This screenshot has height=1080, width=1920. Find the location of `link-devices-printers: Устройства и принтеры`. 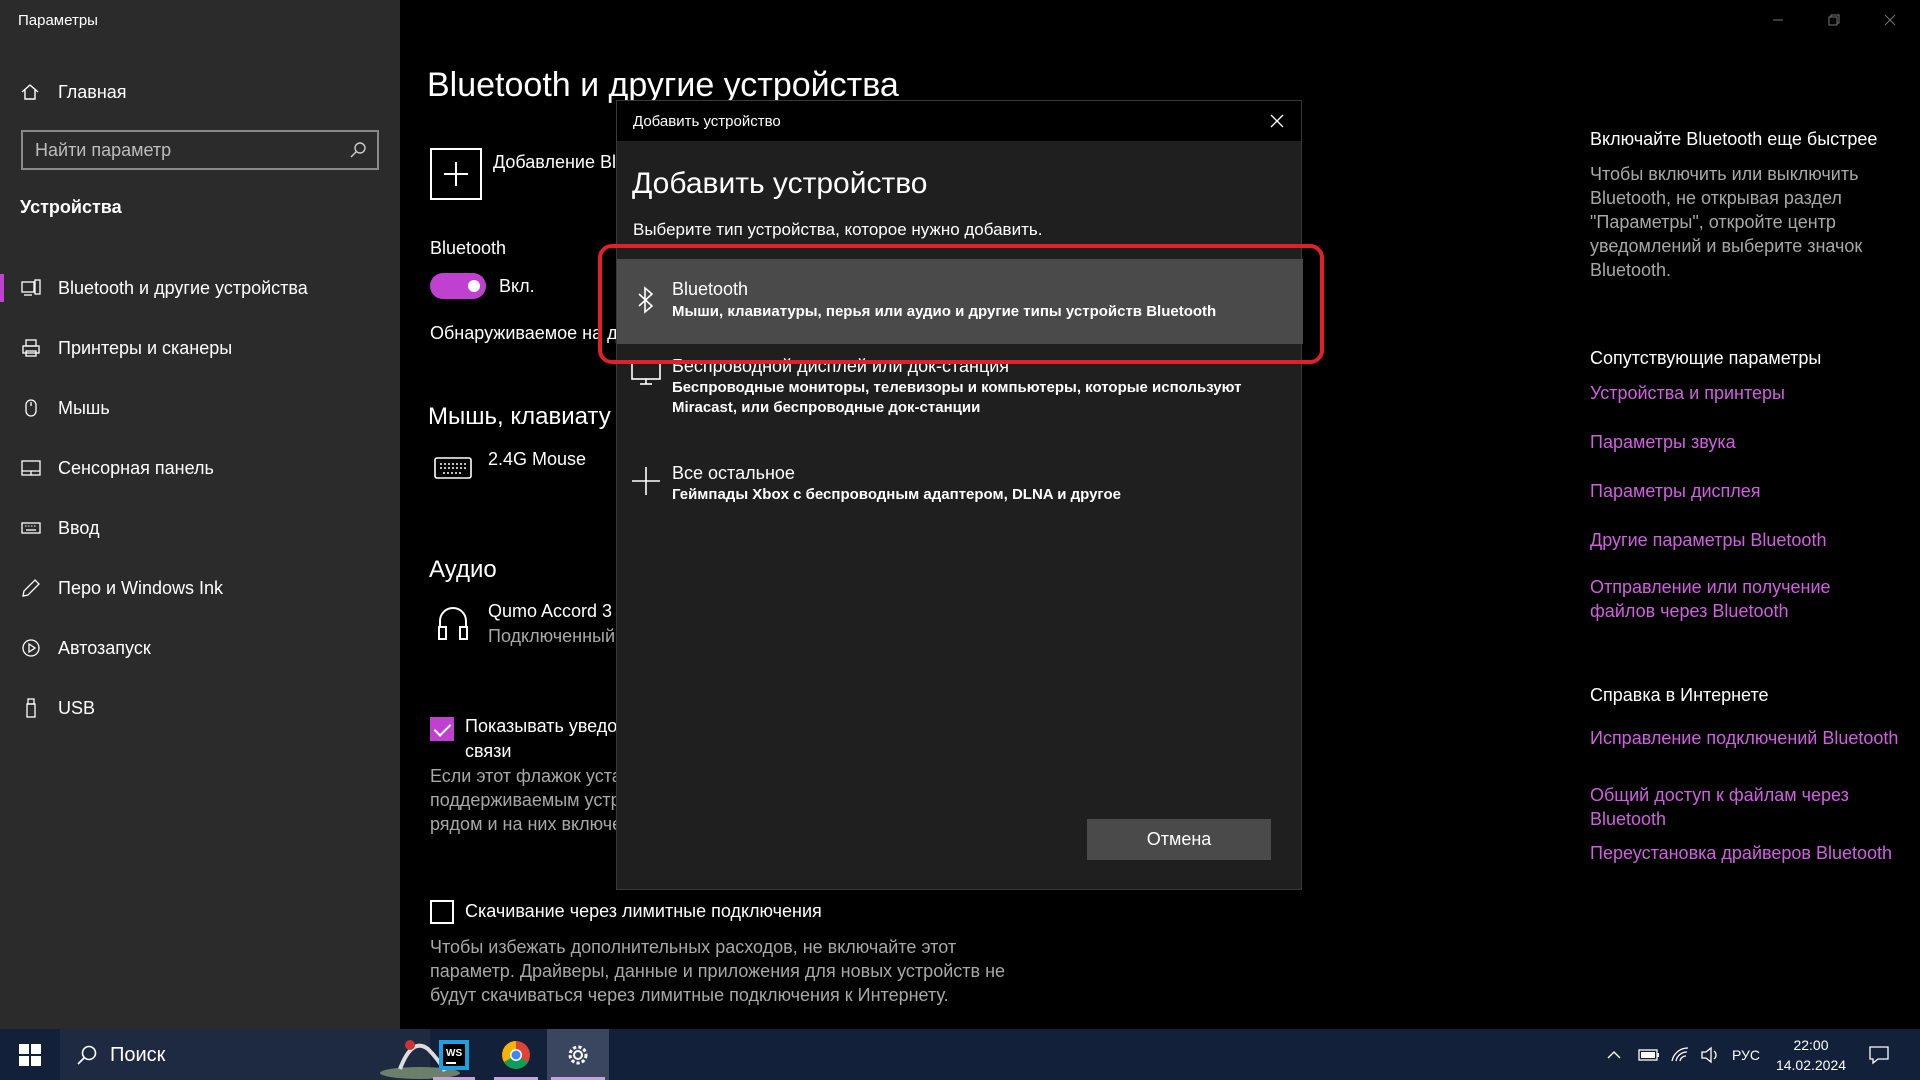

link-devices-printers: Устройства и принтеры is located at coordinates (1745, 393).